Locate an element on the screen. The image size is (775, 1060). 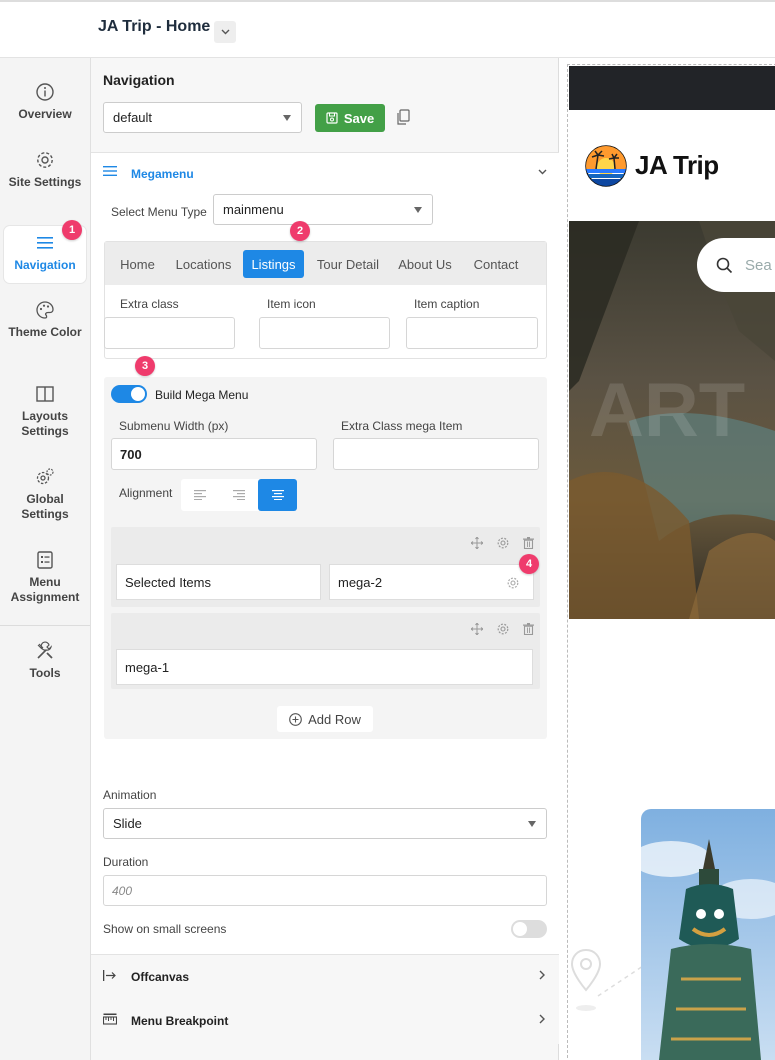
add-row-button: Add Row is located at coordinates (325, 719).